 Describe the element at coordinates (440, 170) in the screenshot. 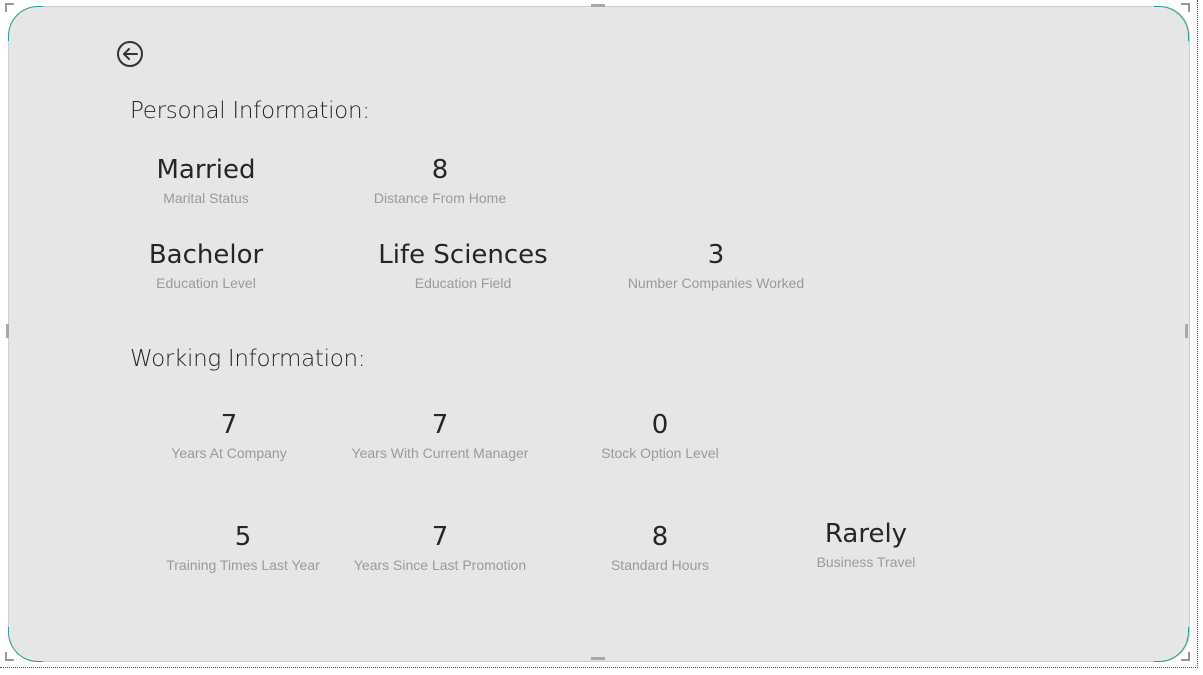

I see `distance-from-home-value: 8` at that location.